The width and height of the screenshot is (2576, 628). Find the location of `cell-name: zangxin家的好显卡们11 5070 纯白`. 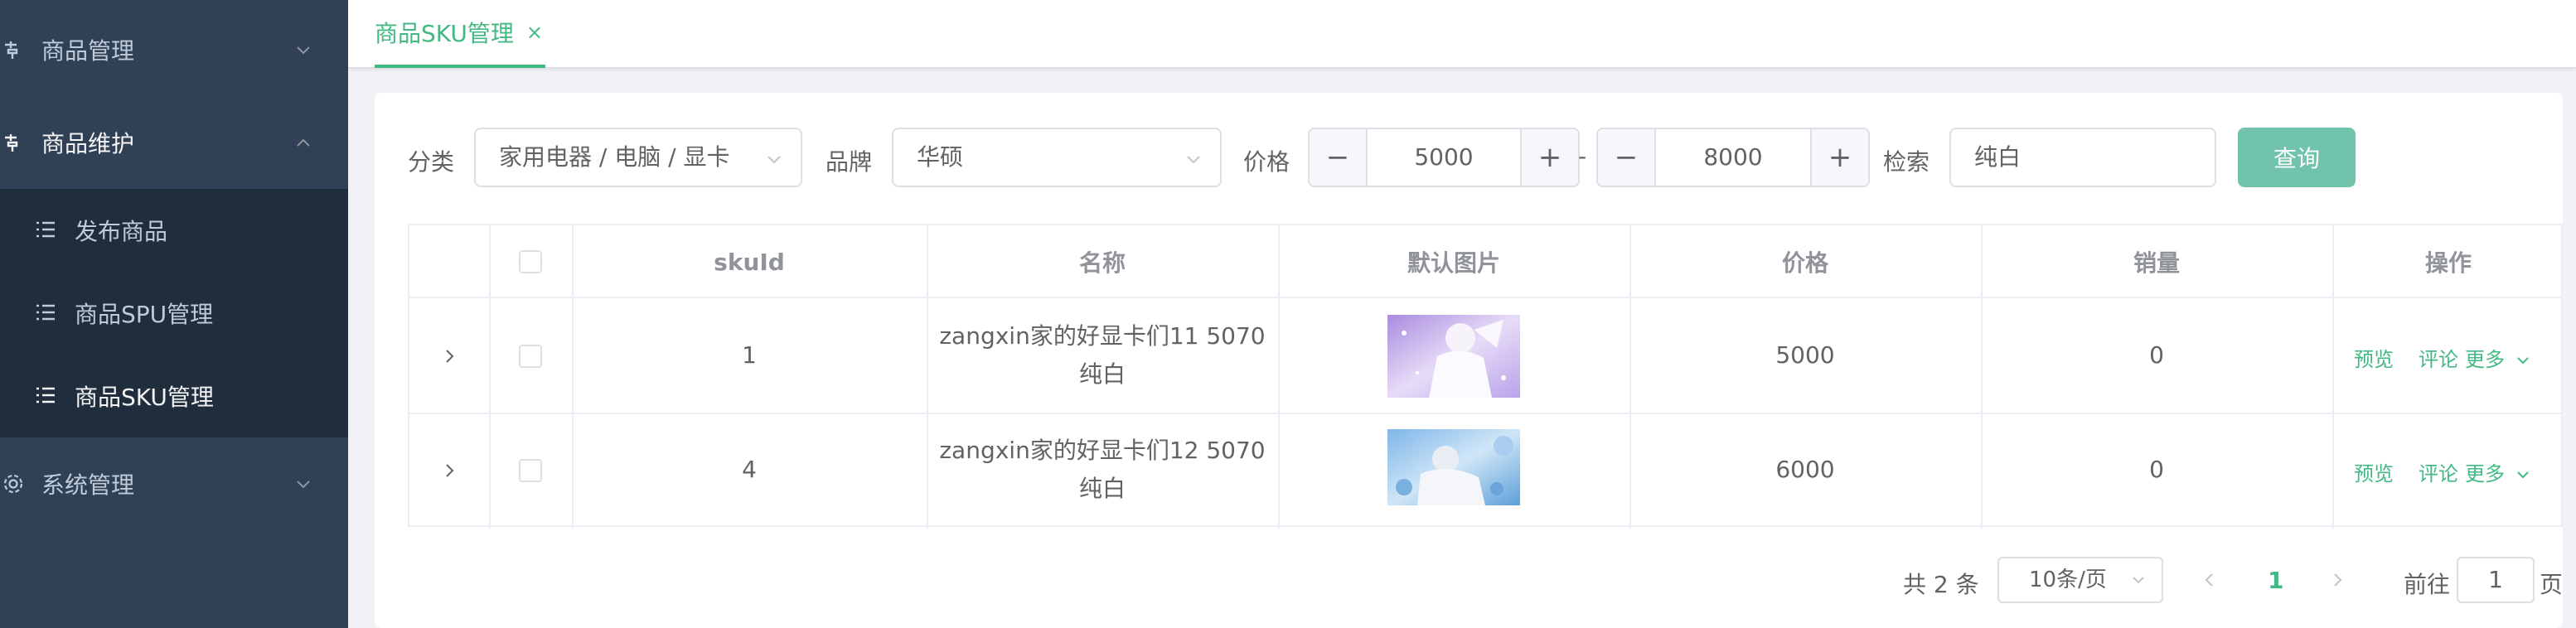

cell-name: zangxin家的好显卡们11 5070 纯白 is located at coordinates (1102, 355).